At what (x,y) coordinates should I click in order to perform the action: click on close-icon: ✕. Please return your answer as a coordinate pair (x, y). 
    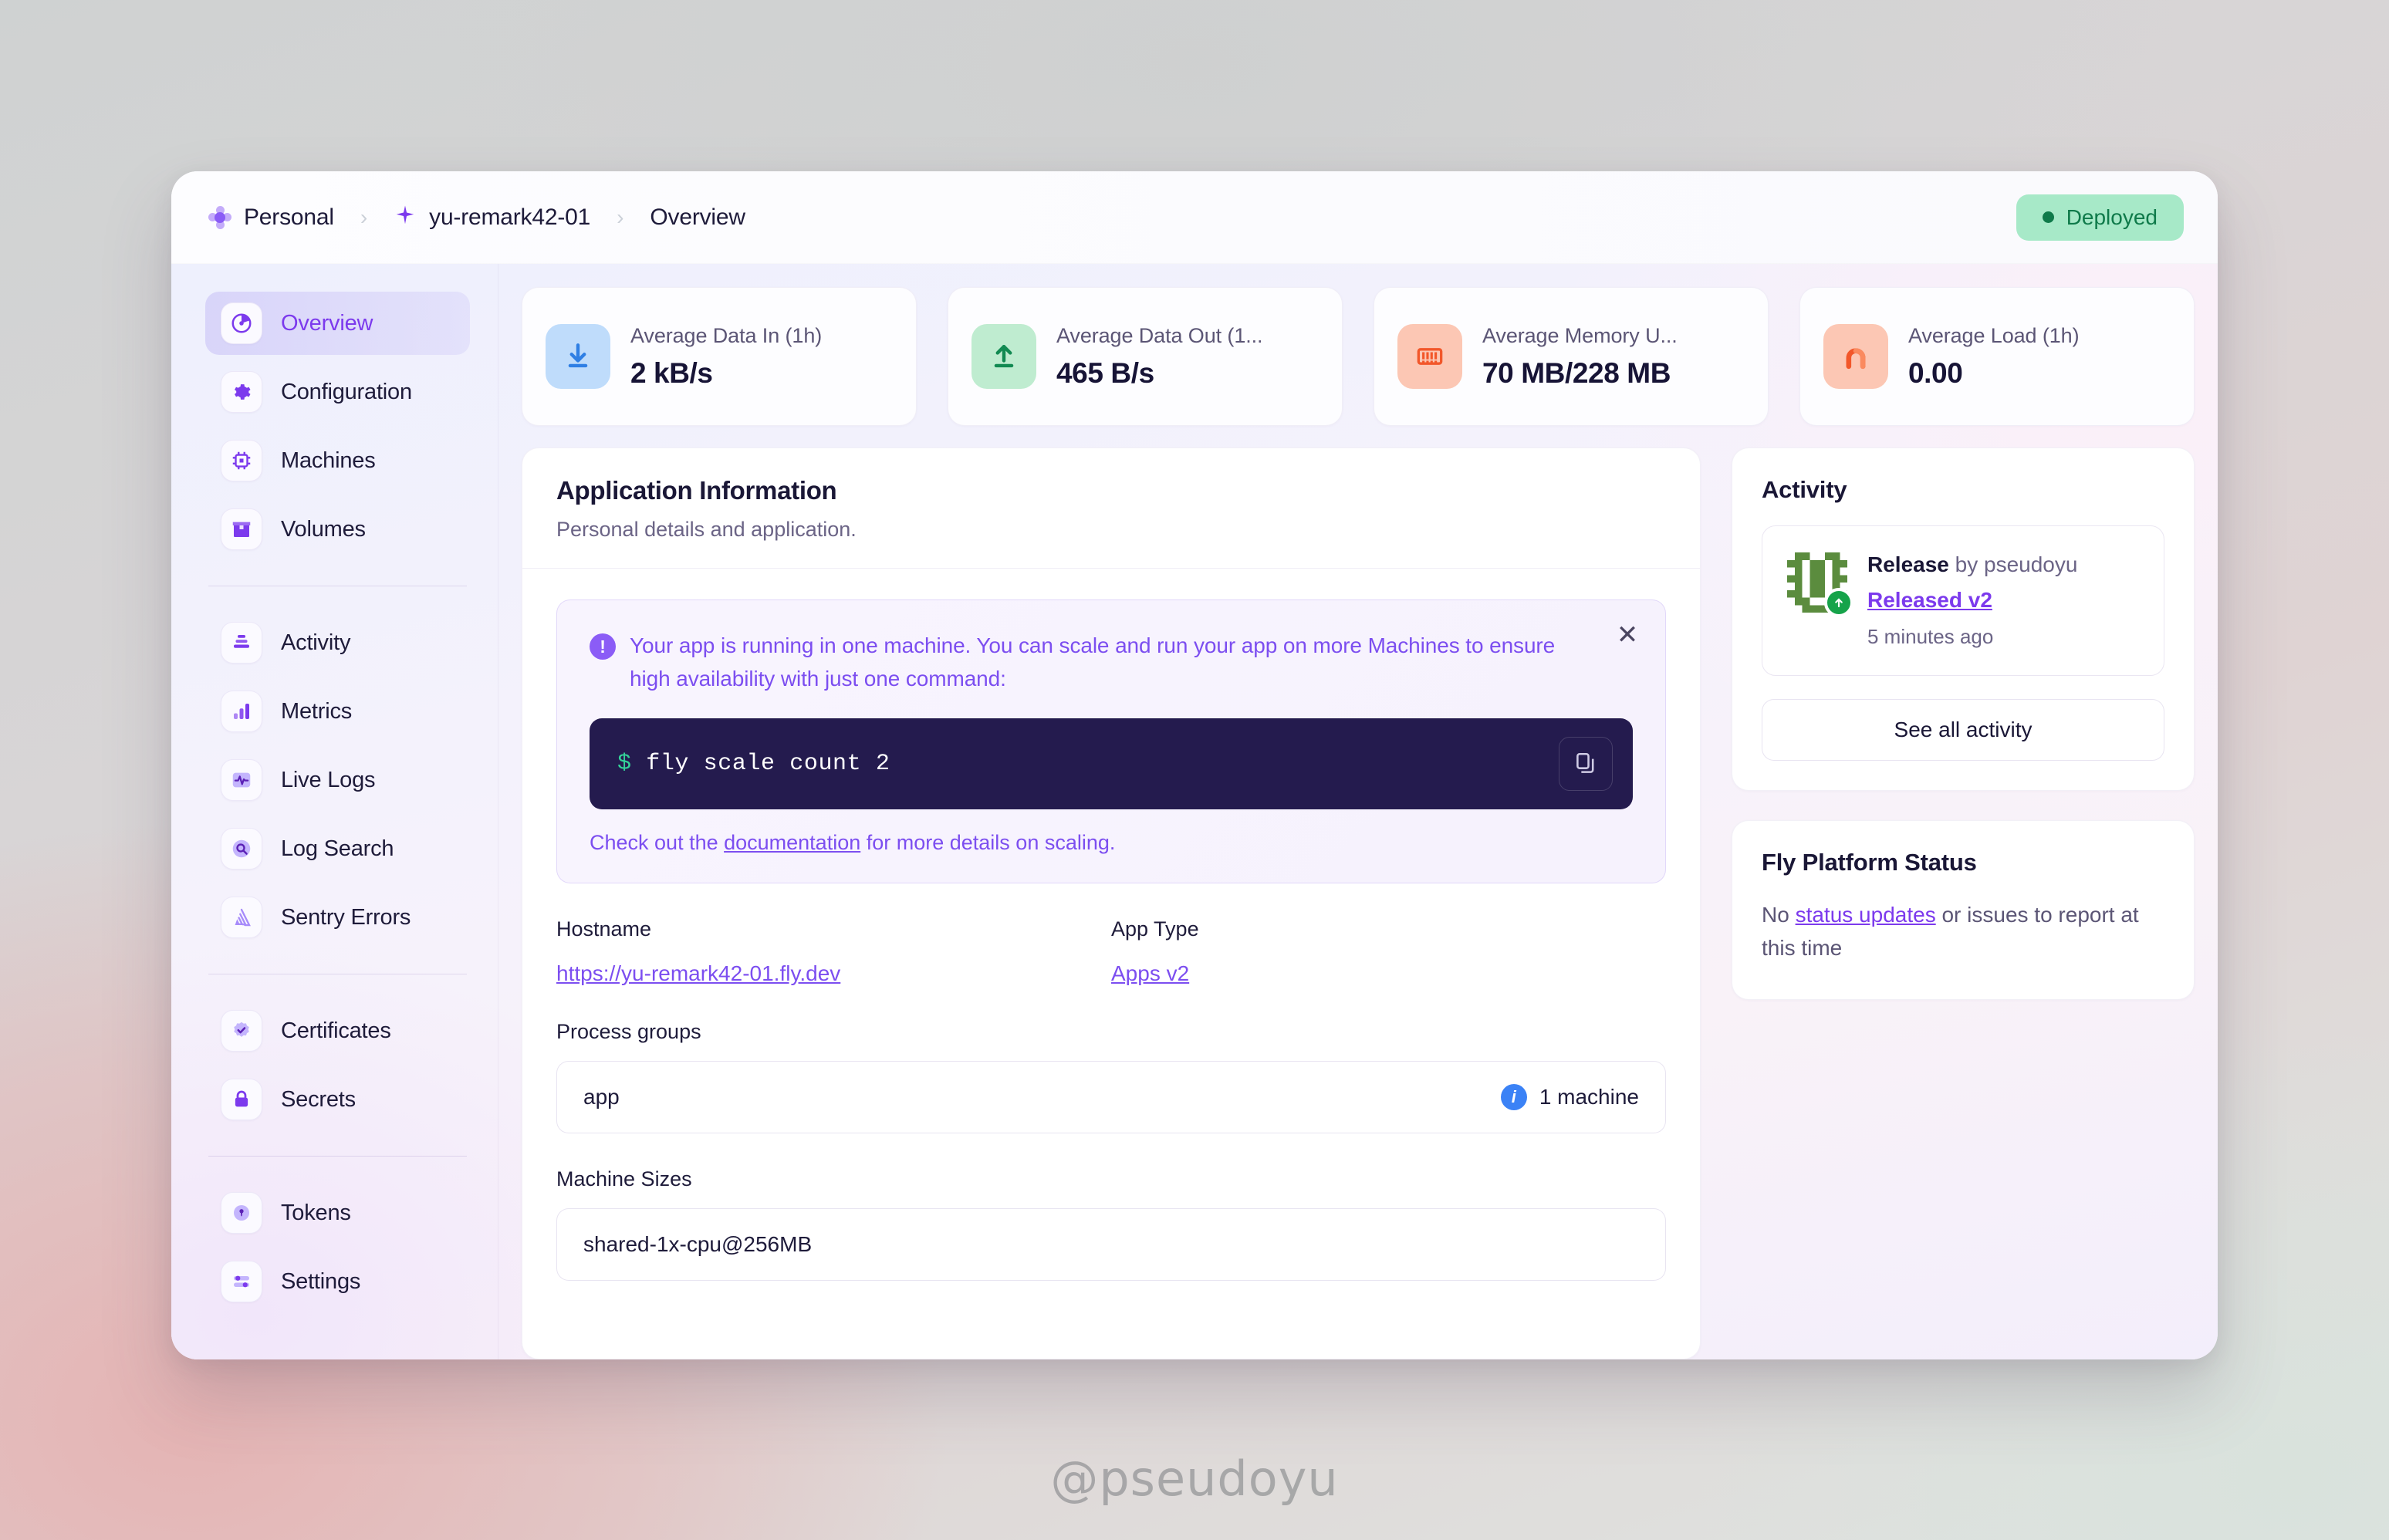
    Looking at the image, I should click on (1627, 635).